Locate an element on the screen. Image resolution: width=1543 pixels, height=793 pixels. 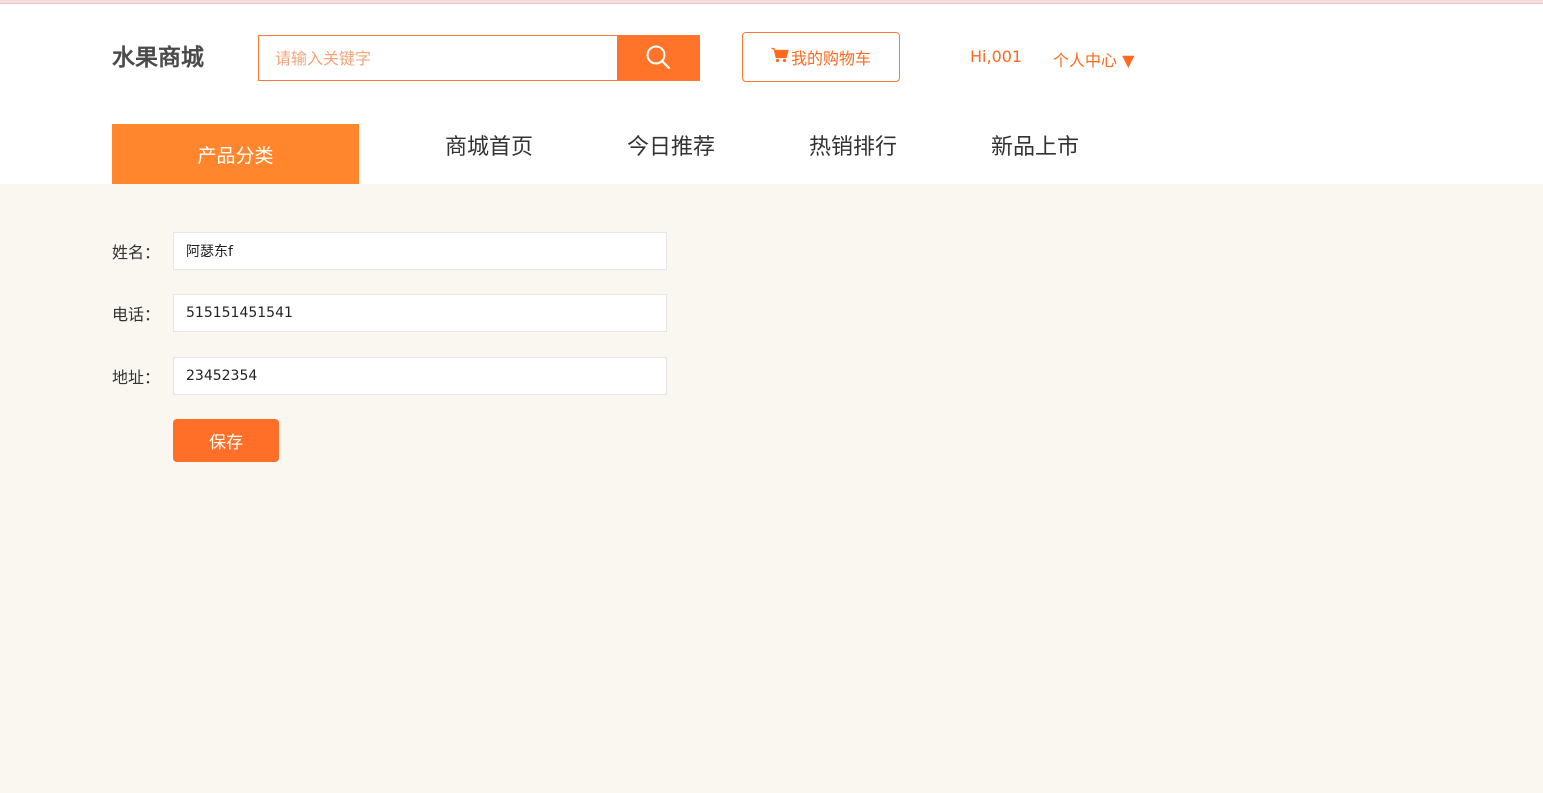
nav-home: 商城首页 is located at coordinates (489, 145).